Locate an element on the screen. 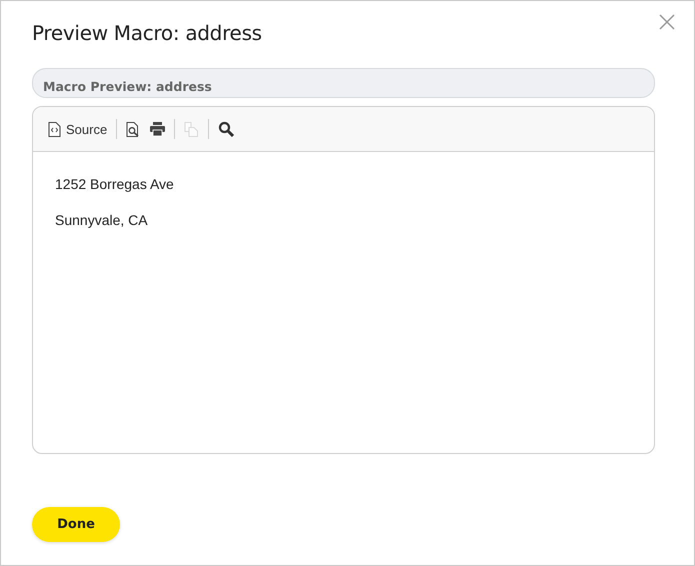  code-file-icon is located at coordinates (54, 129).